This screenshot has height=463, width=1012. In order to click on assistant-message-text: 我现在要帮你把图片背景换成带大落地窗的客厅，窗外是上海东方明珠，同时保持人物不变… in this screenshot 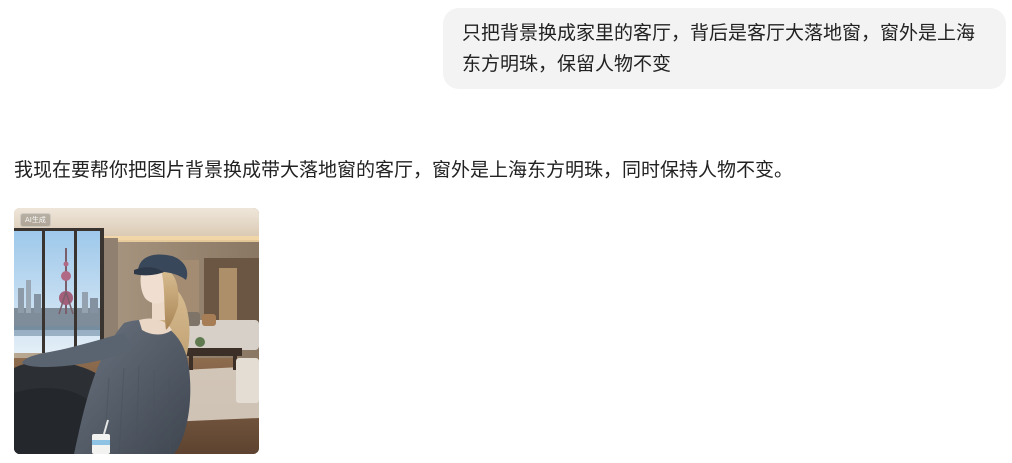, I will do `click(404, 170)`.